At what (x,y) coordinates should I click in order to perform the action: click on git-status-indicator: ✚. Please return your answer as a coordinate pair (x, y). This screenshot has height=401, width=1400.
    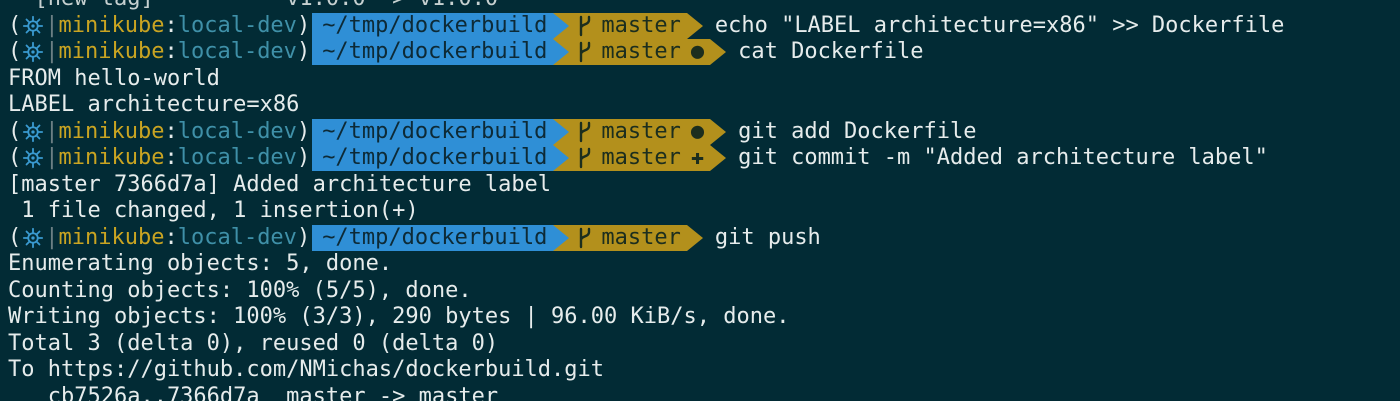
    Looking at the image, I should click on (697, 157).